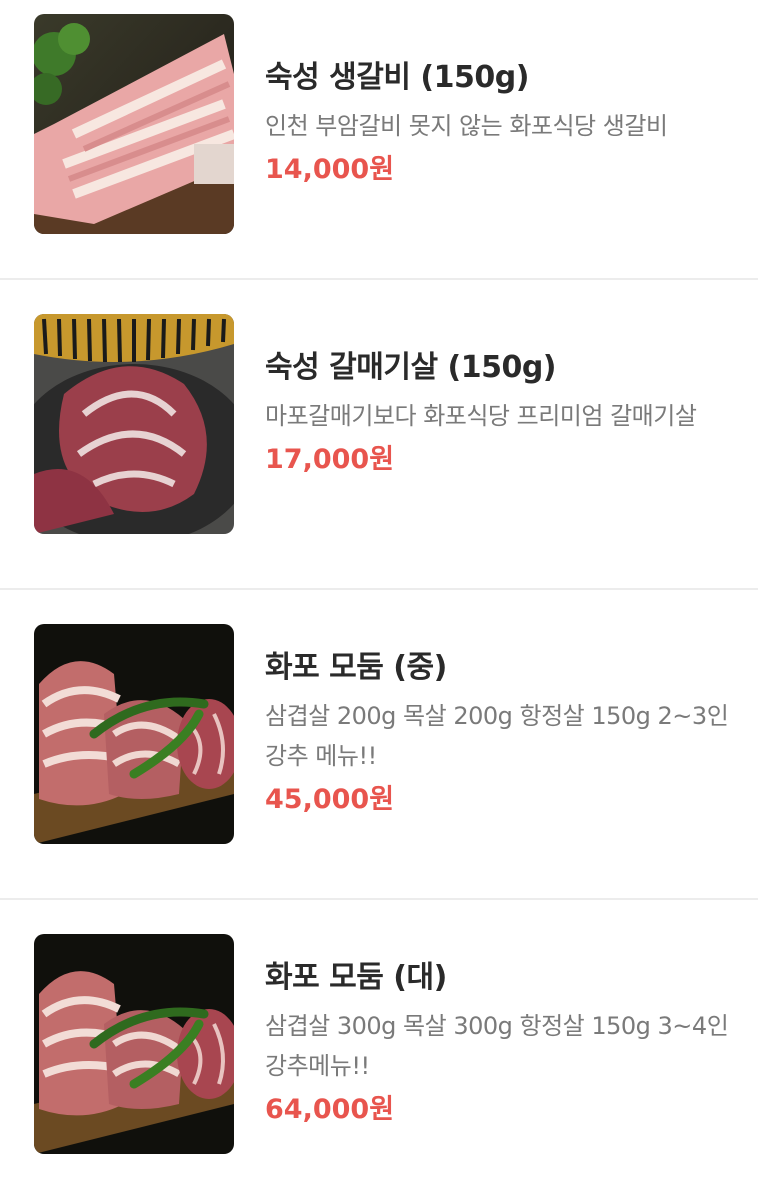 The height and width of the screenshot is (1204, 758). I want to click on menu-item-name: 숙성 생갈비 (150g), so click(397, 77).